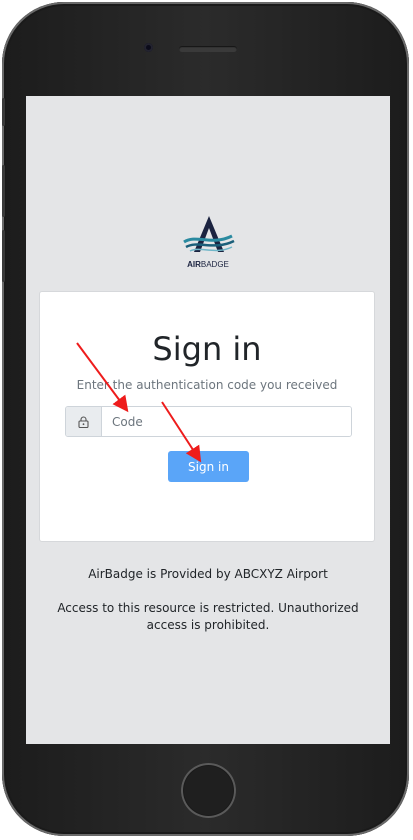 This screenshot has width=413, height=840. I want to click on code-input-group, so click(208, 421).